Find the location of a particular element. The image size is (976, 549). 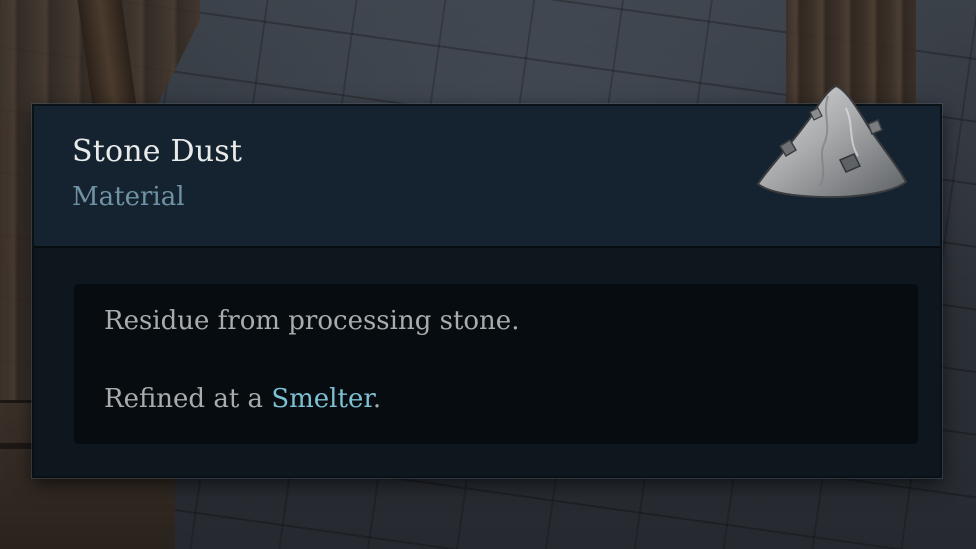

description-line-2: Refined at a Smelter. is located at coordinates (242, 399).